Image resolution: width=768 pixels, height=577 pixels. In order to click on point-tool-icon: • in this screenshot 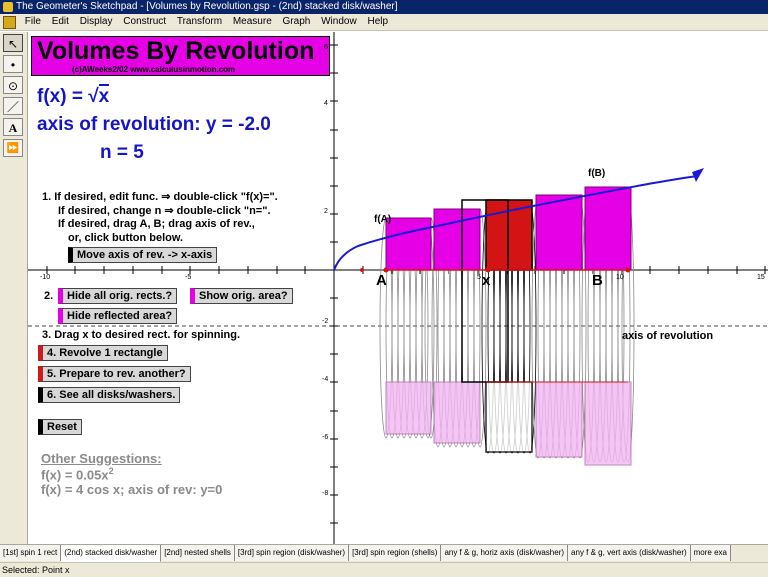, I will do `click(13, 64)`.